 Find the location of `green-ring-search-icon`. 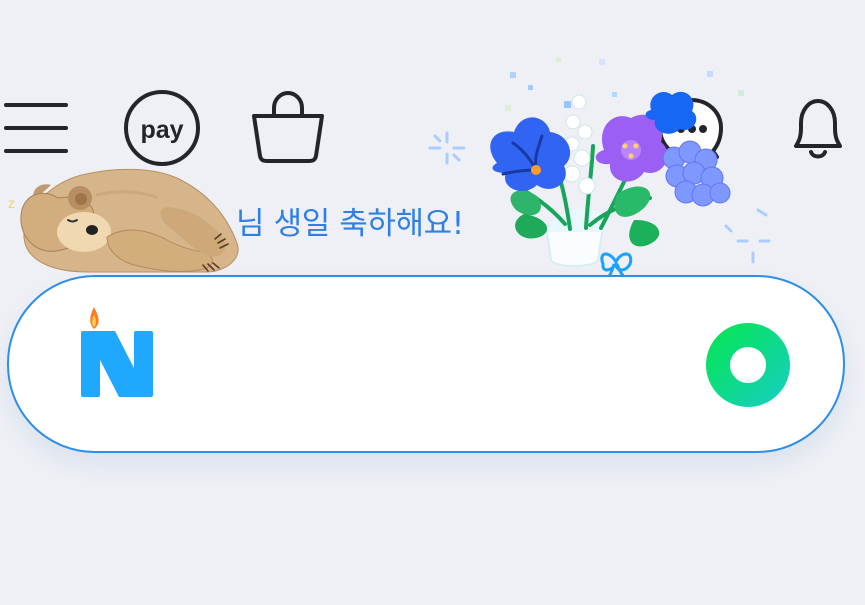

green-ring-search-icon is located at coordinates (748, 365).